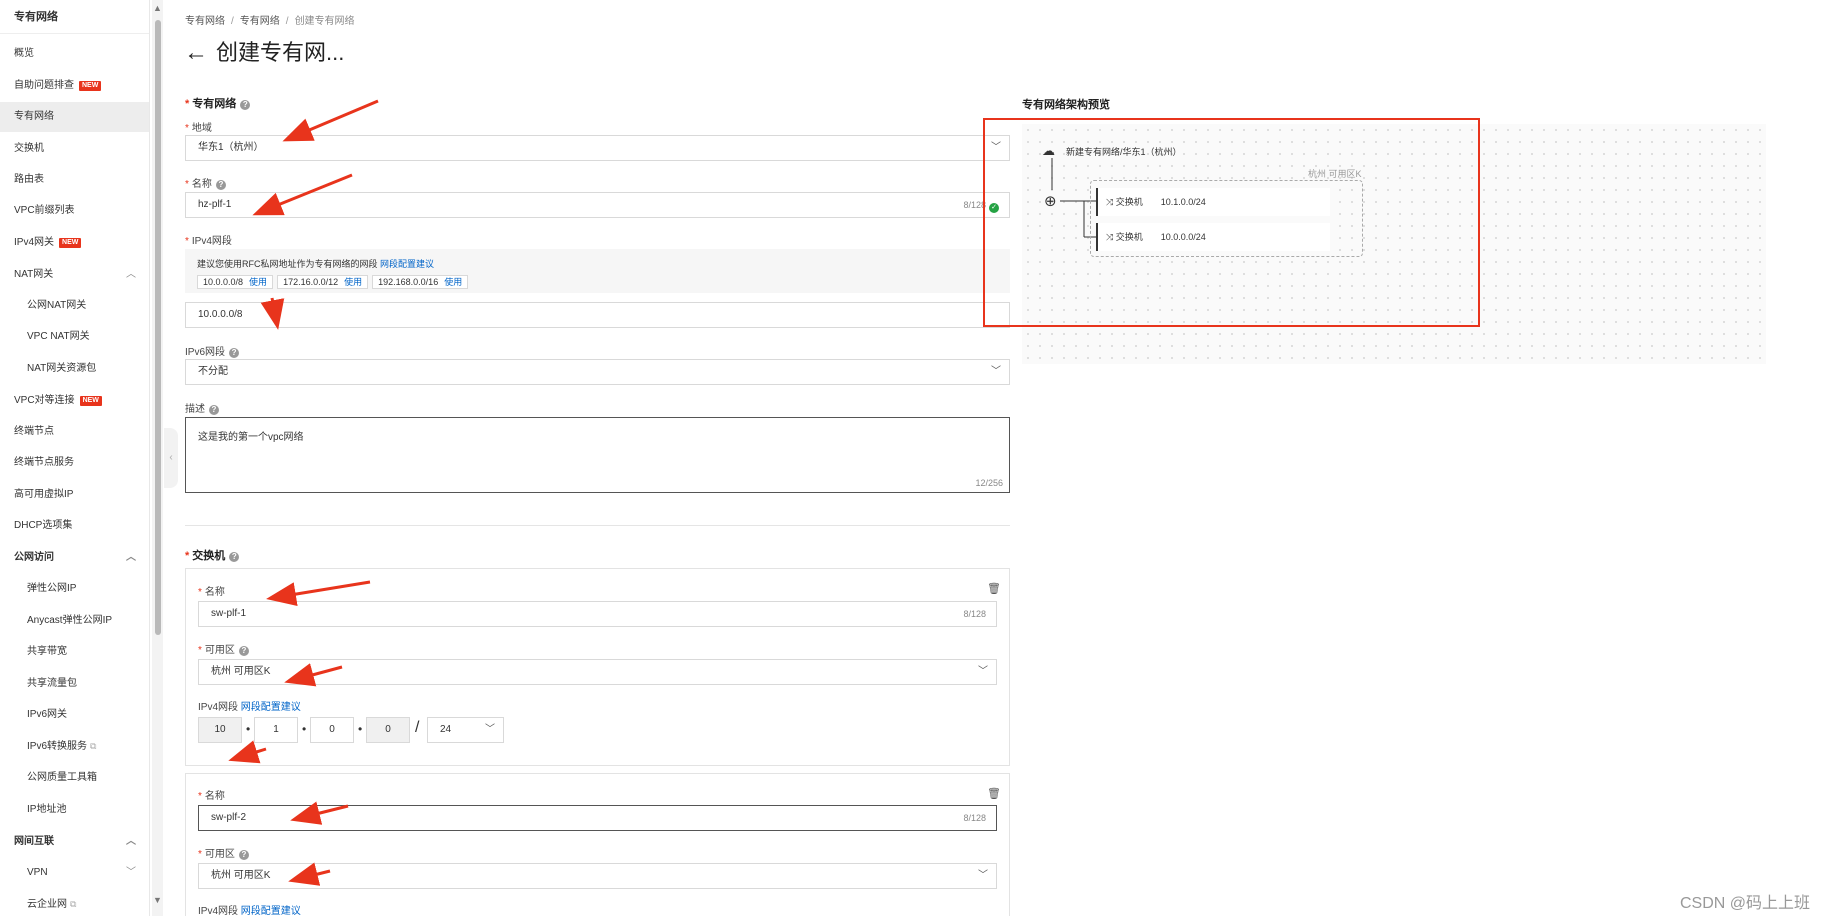  What do you see at coordinates (74, 558) in the screenshot?
I see `sidebar-group-public-access: 公网访问 ︿` at bounding box center [74, 558].